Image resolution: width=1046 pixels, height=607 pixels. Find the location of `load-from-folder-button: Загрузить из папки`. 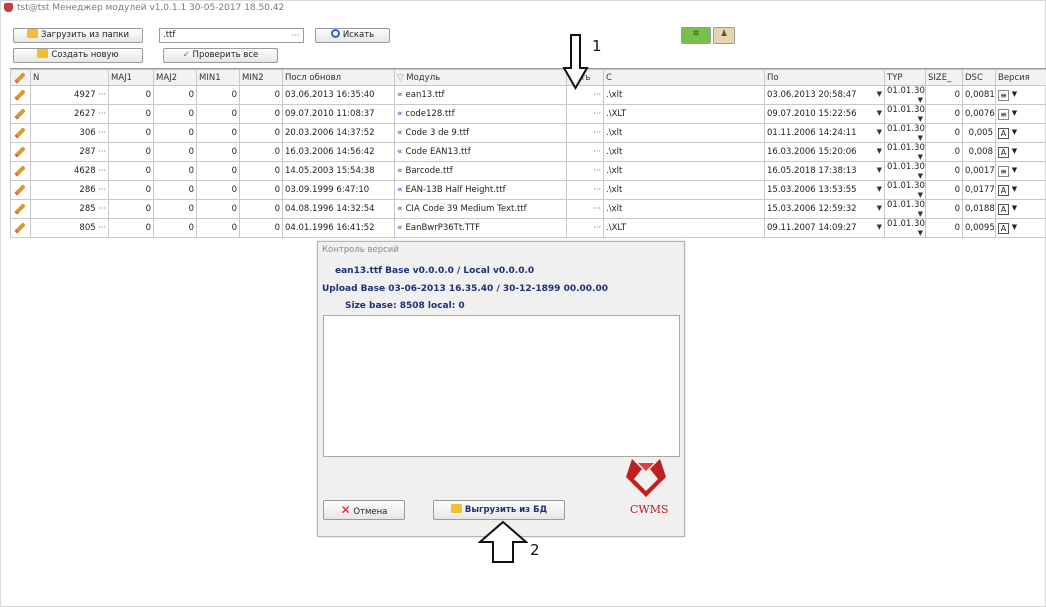

load-from-folder-button: Загрузить из папки is located at coordinates (78, 35).